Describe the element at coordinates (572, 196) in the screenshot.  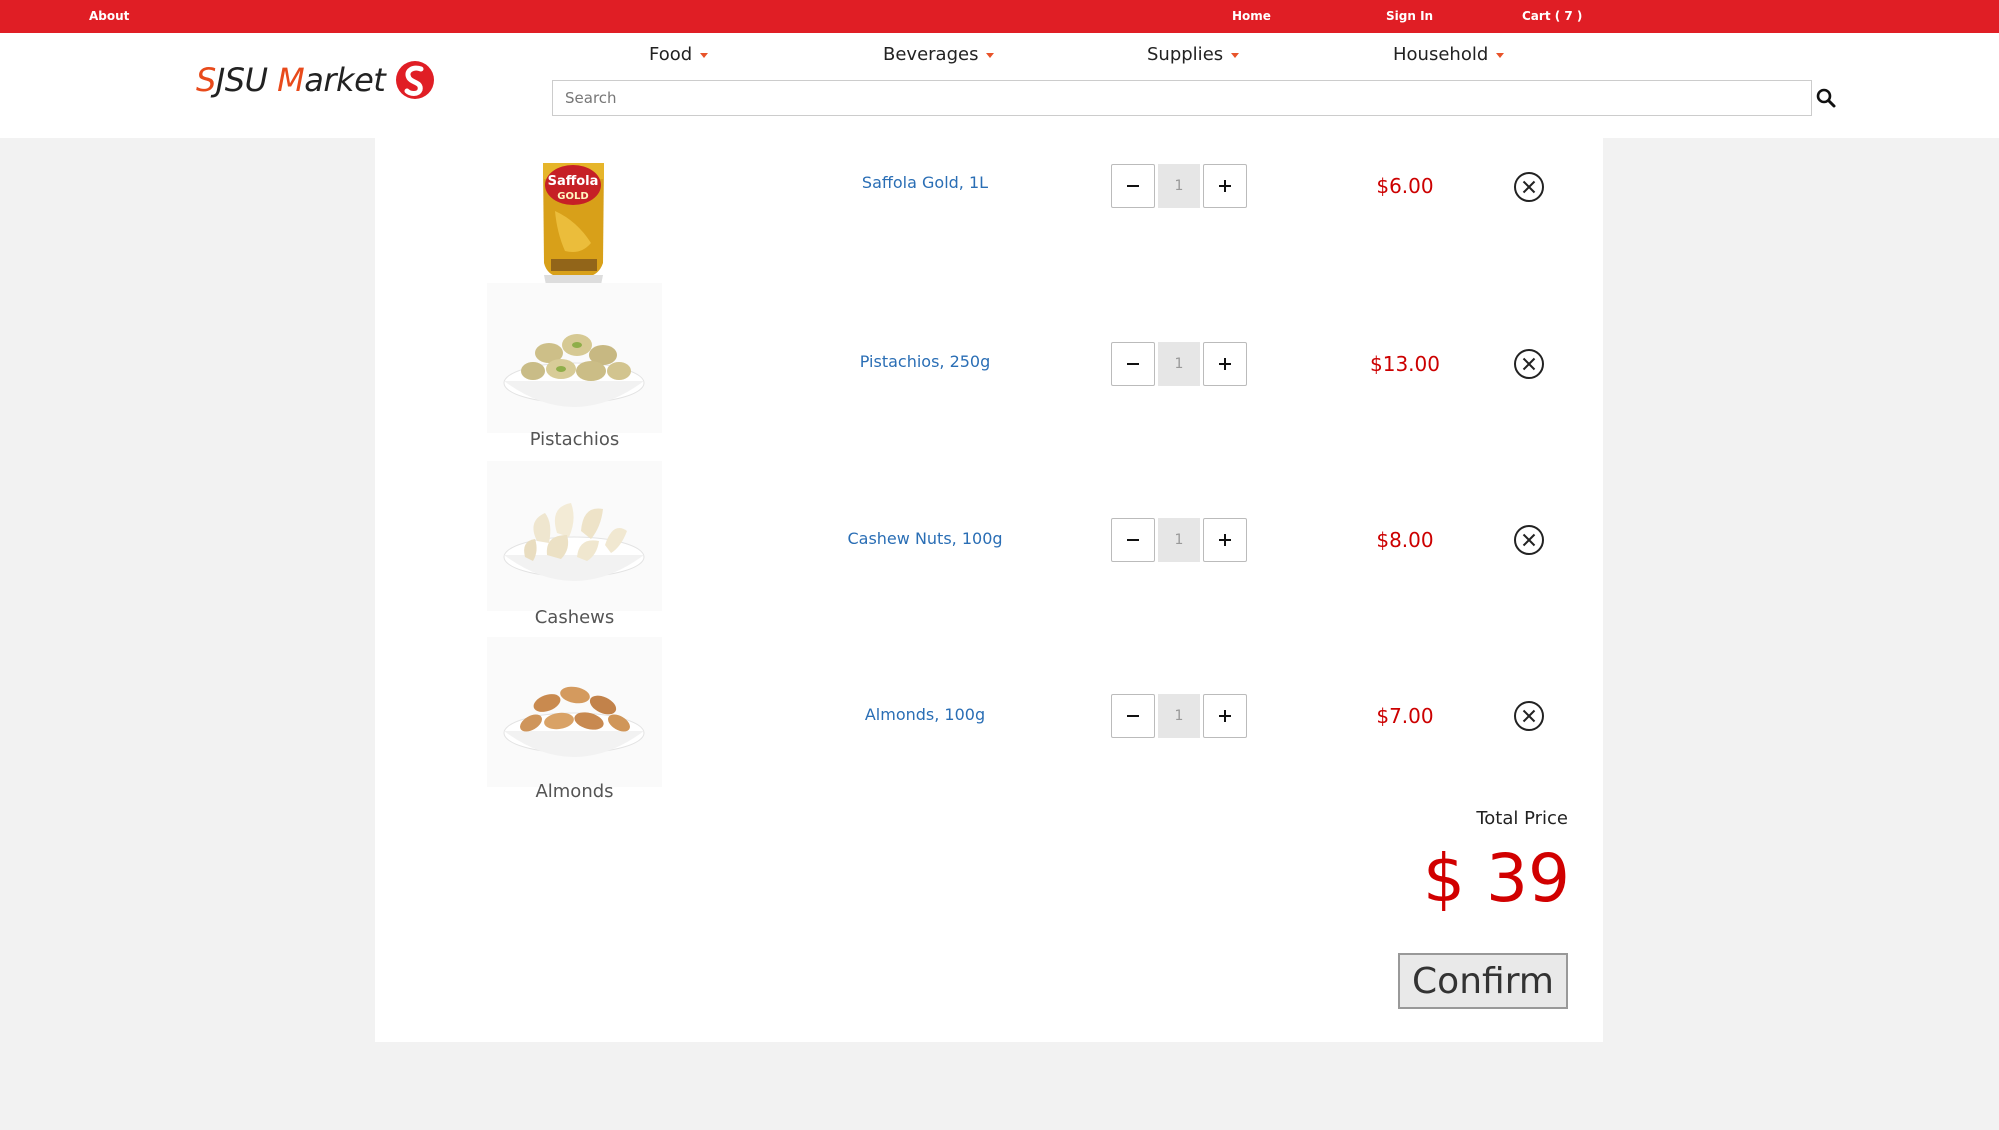
I see `svg-text: GOLD` at that location.